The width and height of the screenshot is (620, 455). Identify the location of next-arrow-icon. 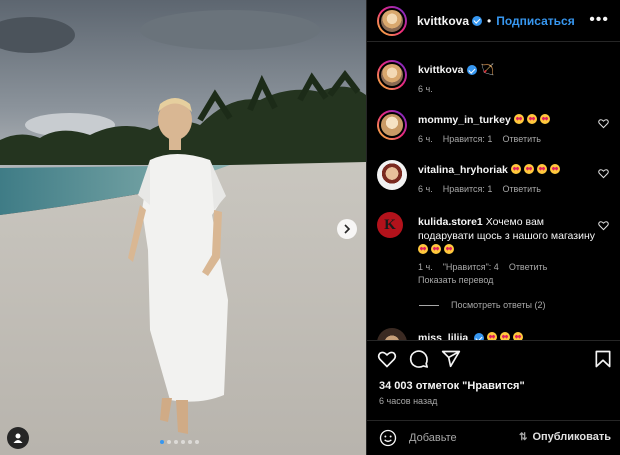
(347, 229).